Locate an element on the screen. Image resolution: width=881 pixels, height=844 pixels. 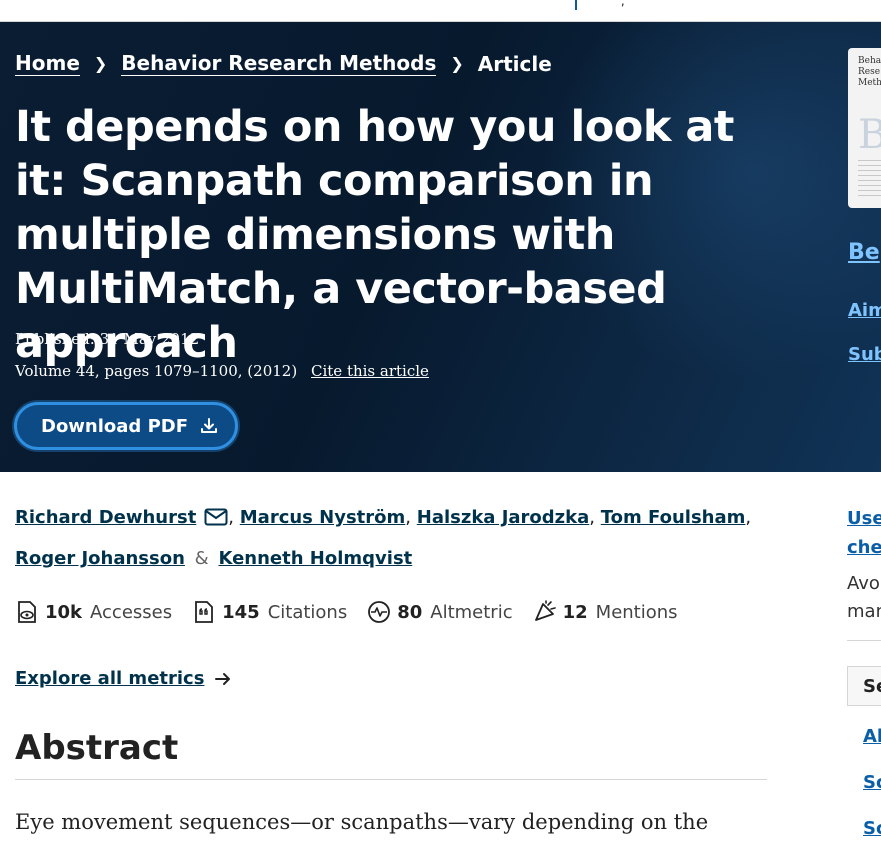
altmetric-label: Altmetric is located at coordinates (471, 612).